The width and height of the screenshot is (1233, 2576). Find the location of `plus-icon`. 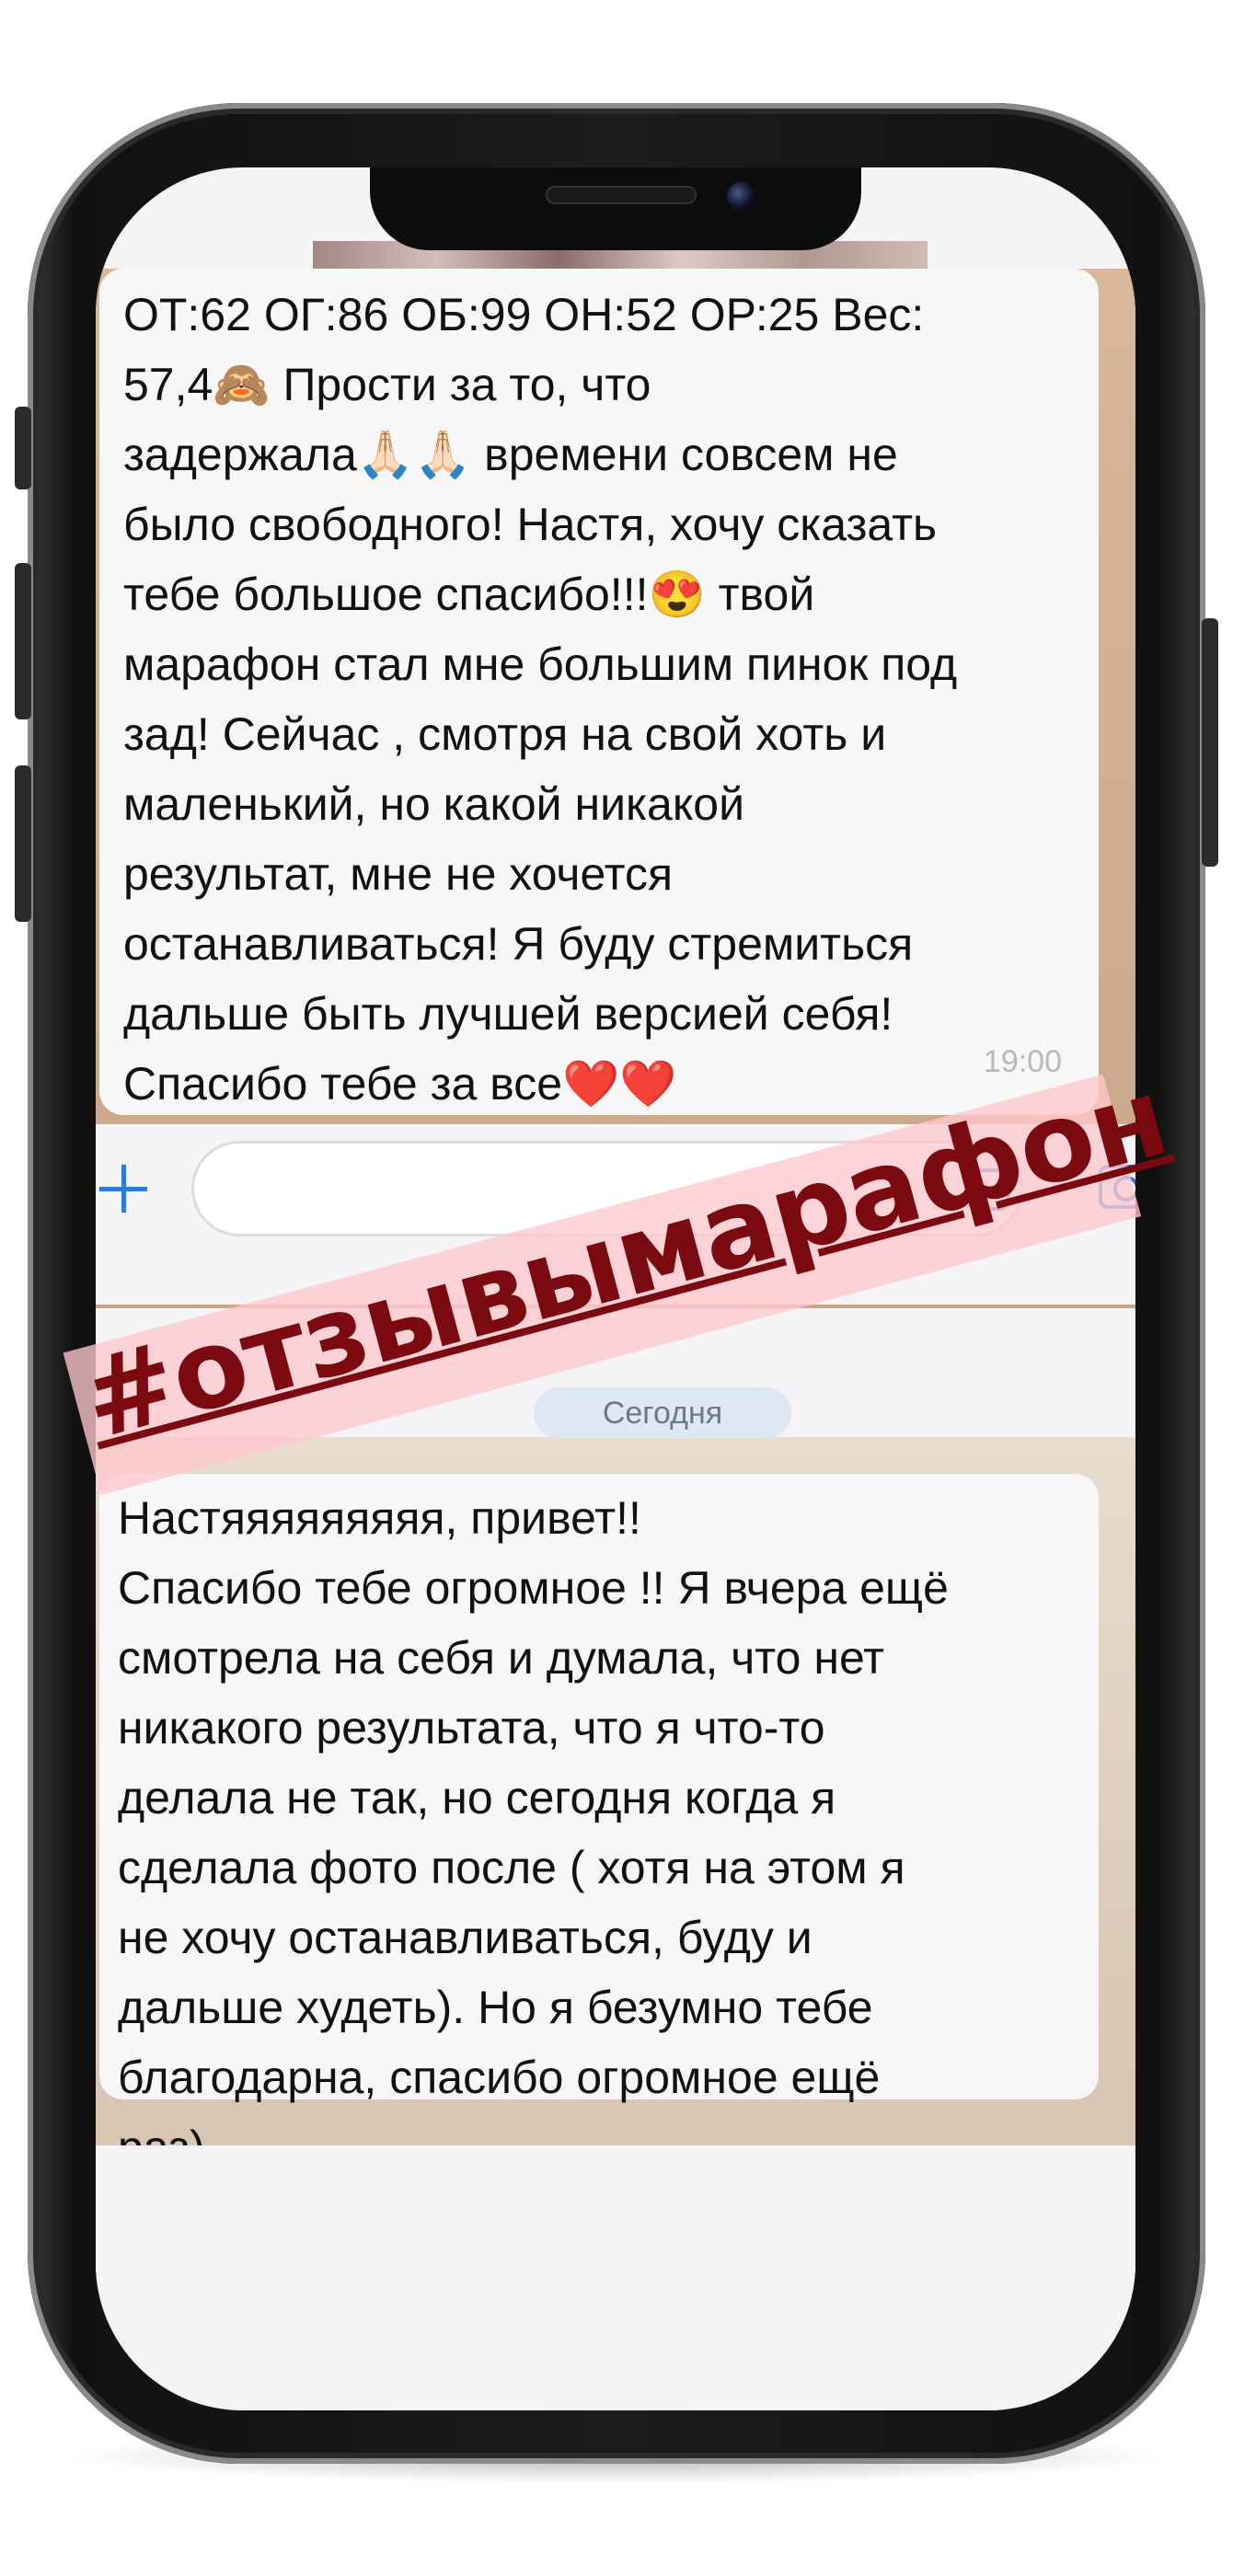

plus-icon is located at coordinates (124, 1188).